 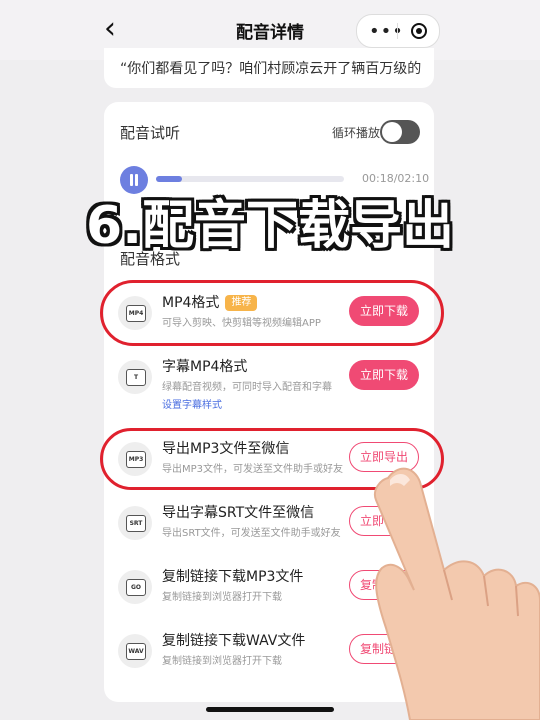 I want to click on link-icon-label: GO, so click(x=136, y=587).